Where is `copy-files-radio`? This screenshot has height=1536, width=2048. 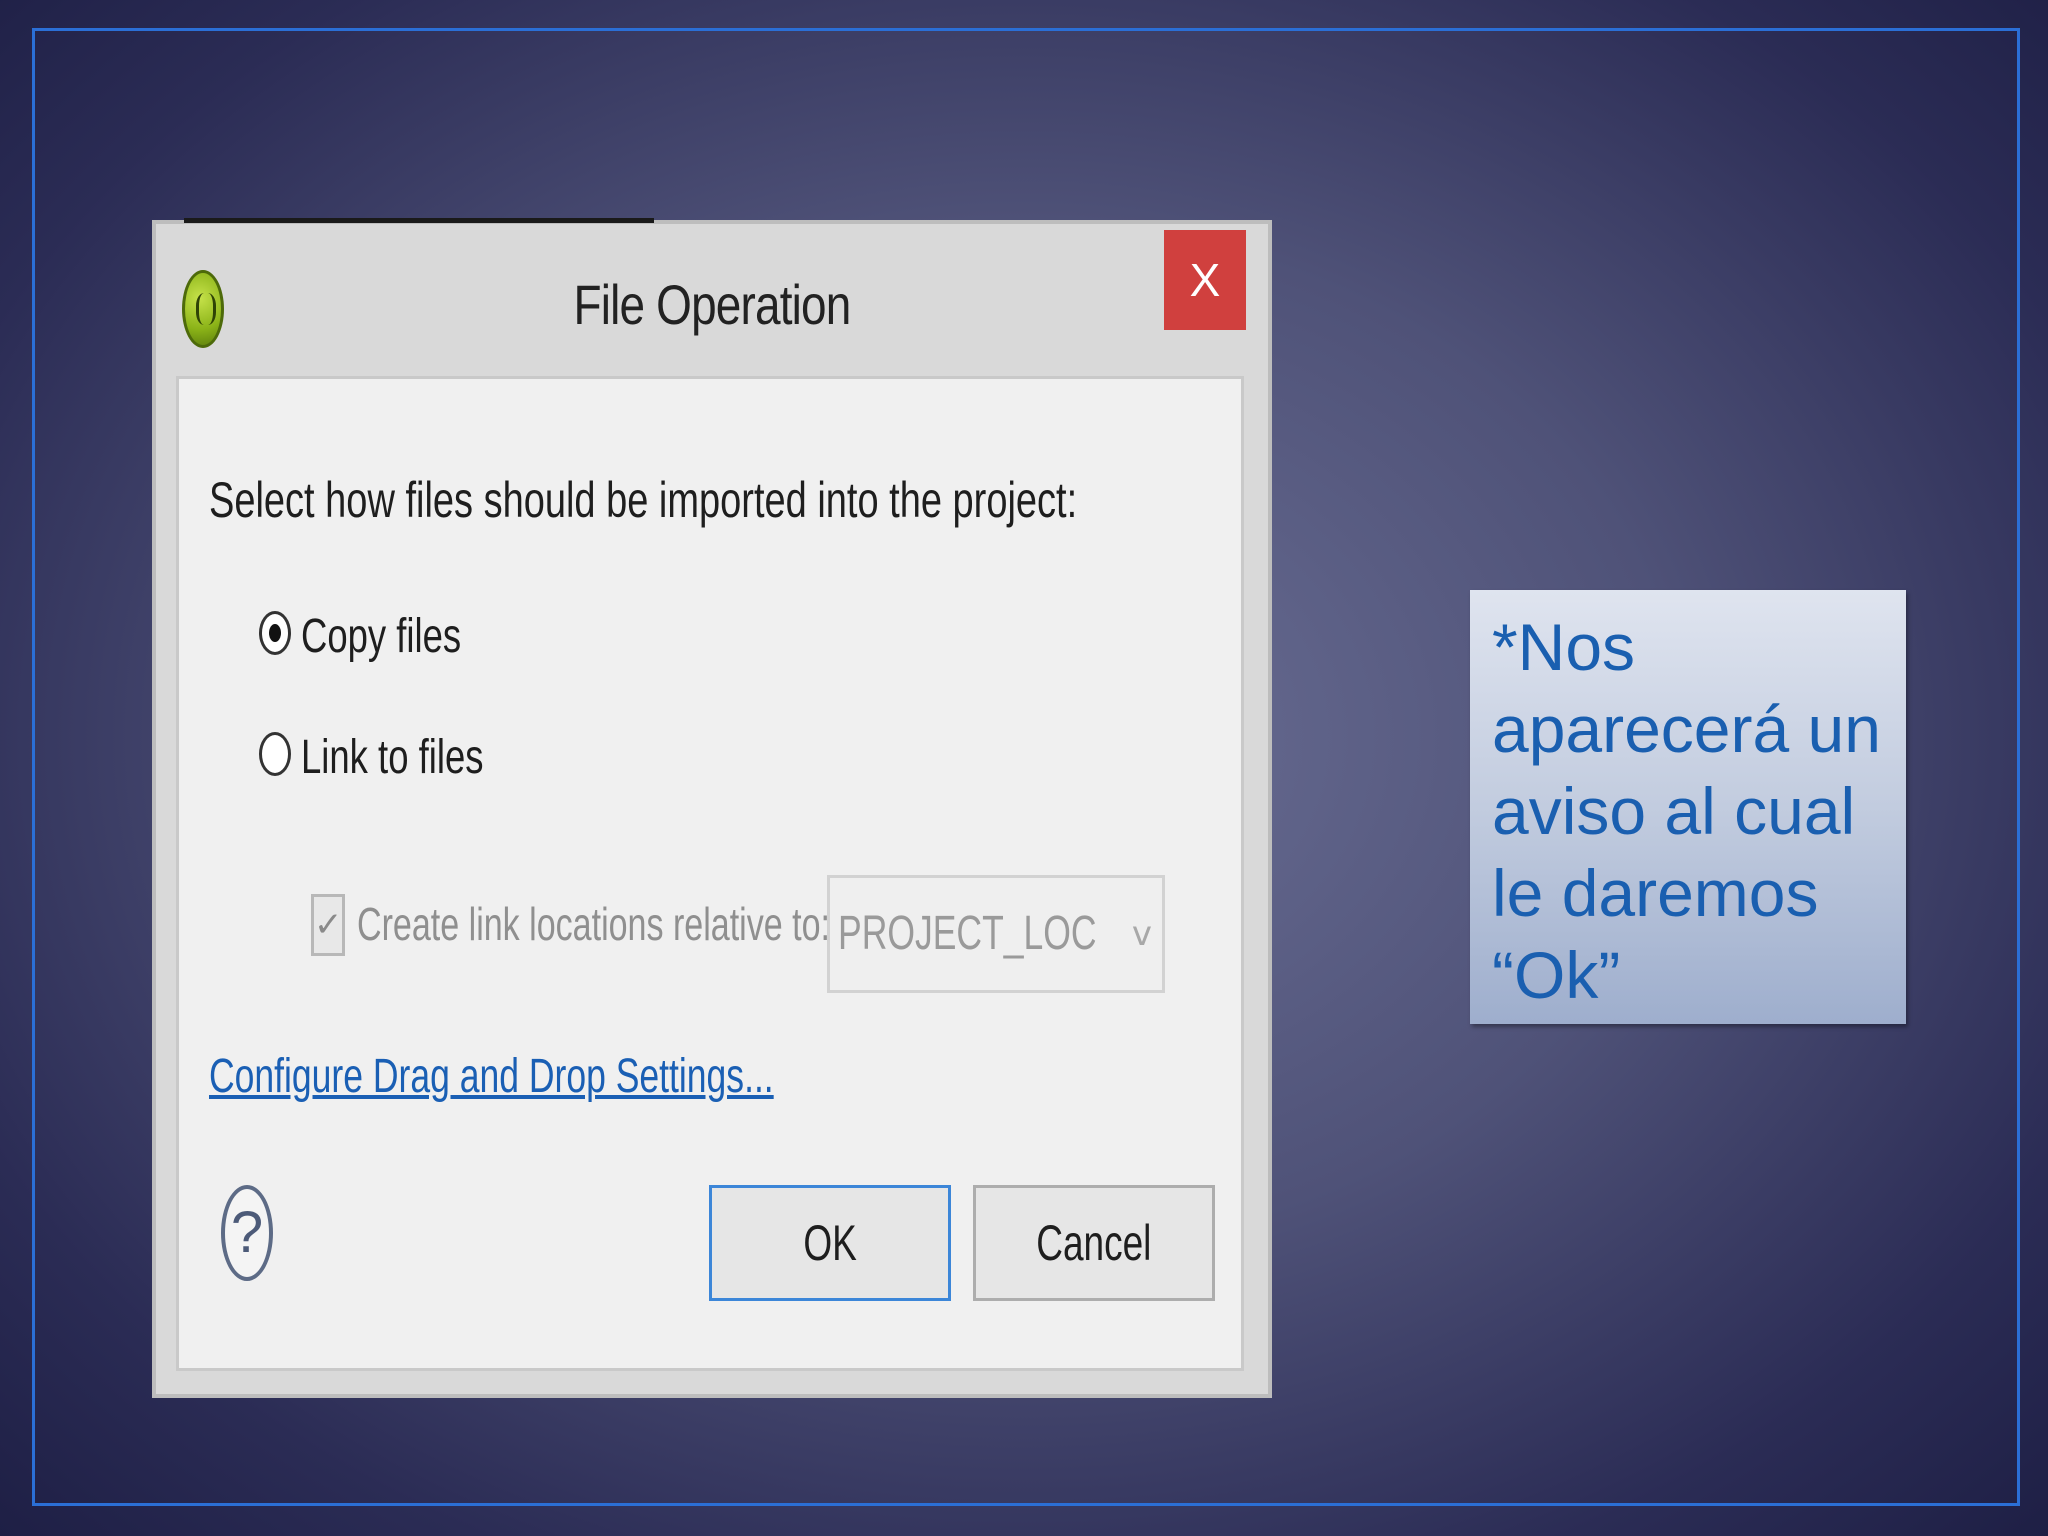
copy-files-radio is located at coordinates (275, 633).